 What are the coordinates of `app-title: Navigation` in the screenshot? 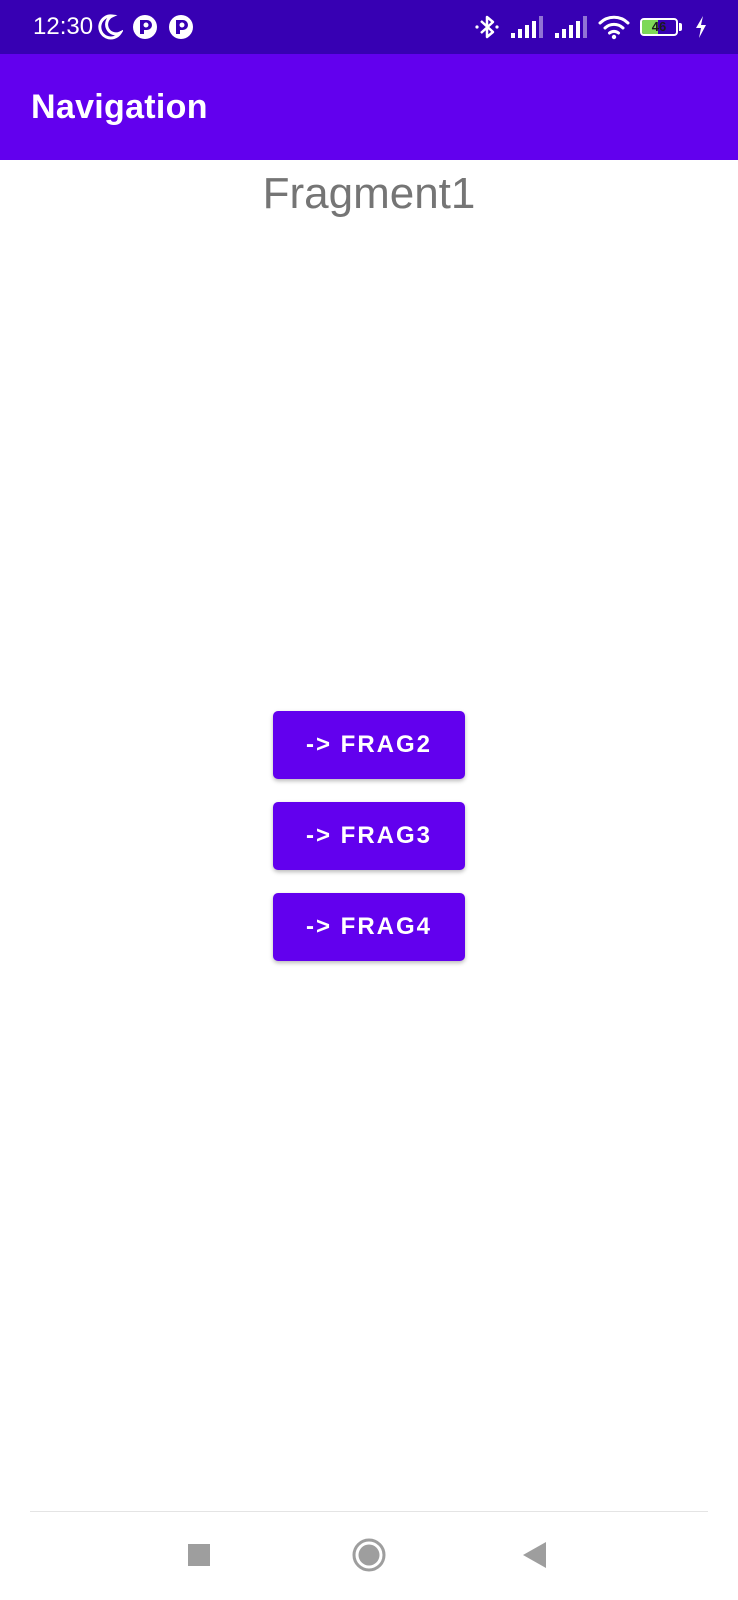 It's located at (119, 107).